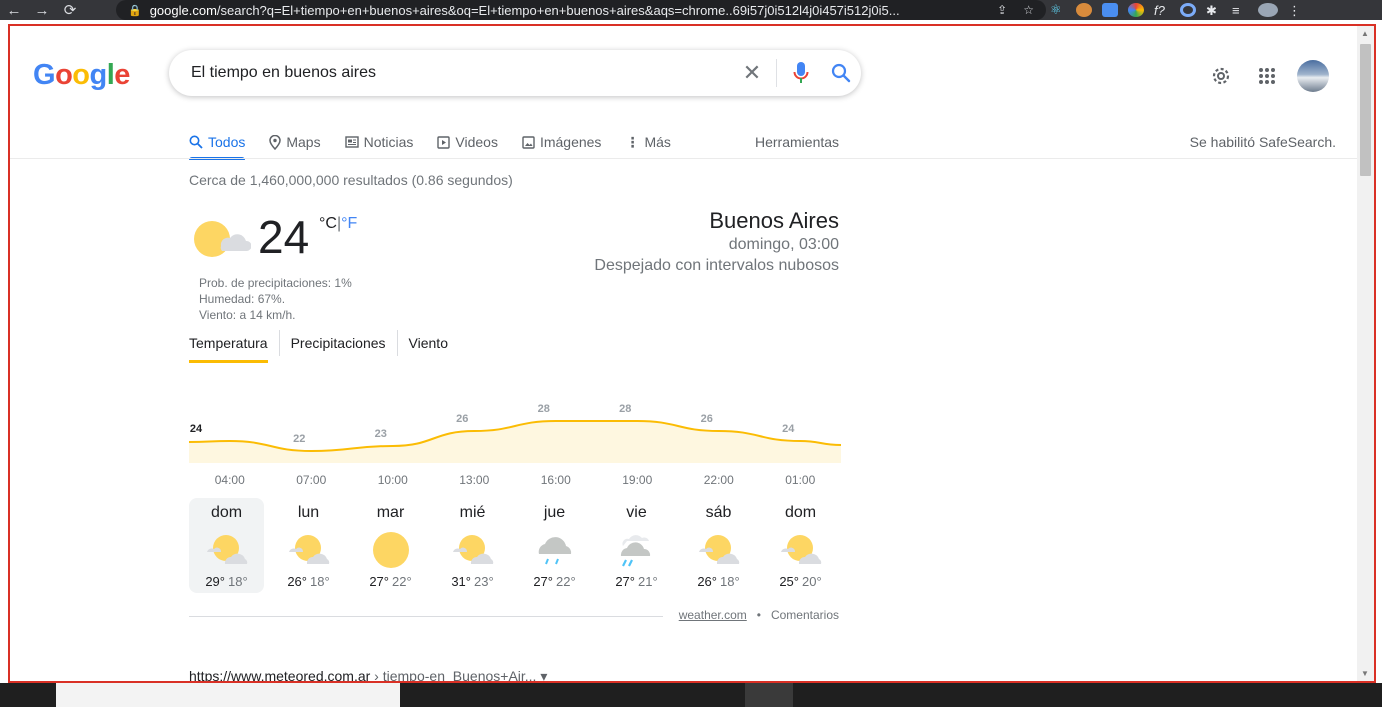 The width and height of the screenshot is (1382, 707). I want to click on forecast-day-6: sáb 26° 18°, so click(718, 545).